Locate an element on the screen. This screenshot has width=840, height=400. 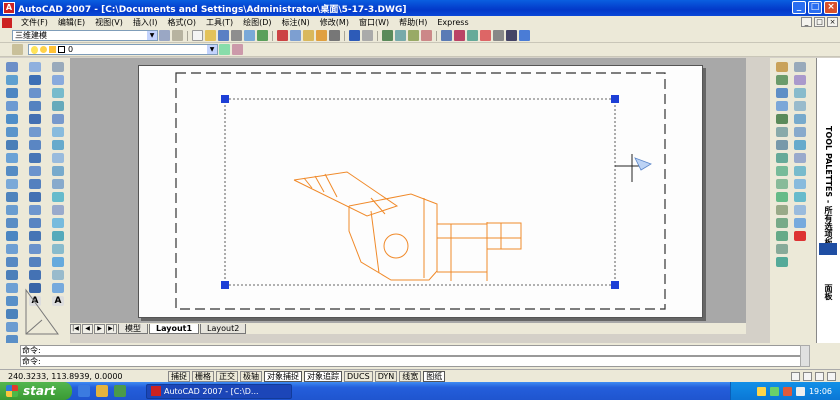
polygon-icon is located at coordinates (58, 106).